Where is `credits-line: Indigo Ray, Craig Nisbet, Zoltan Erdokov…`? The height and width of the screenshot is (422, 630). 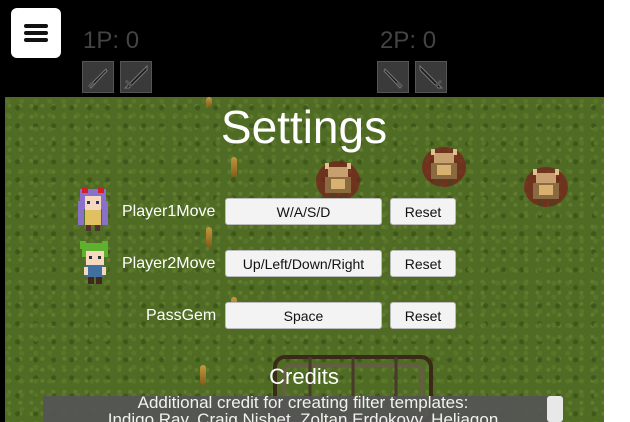 credits-line: Indigo Ray, Craig Nisbet, Zoltan Erdokov… is located at coordinates (303, 416).